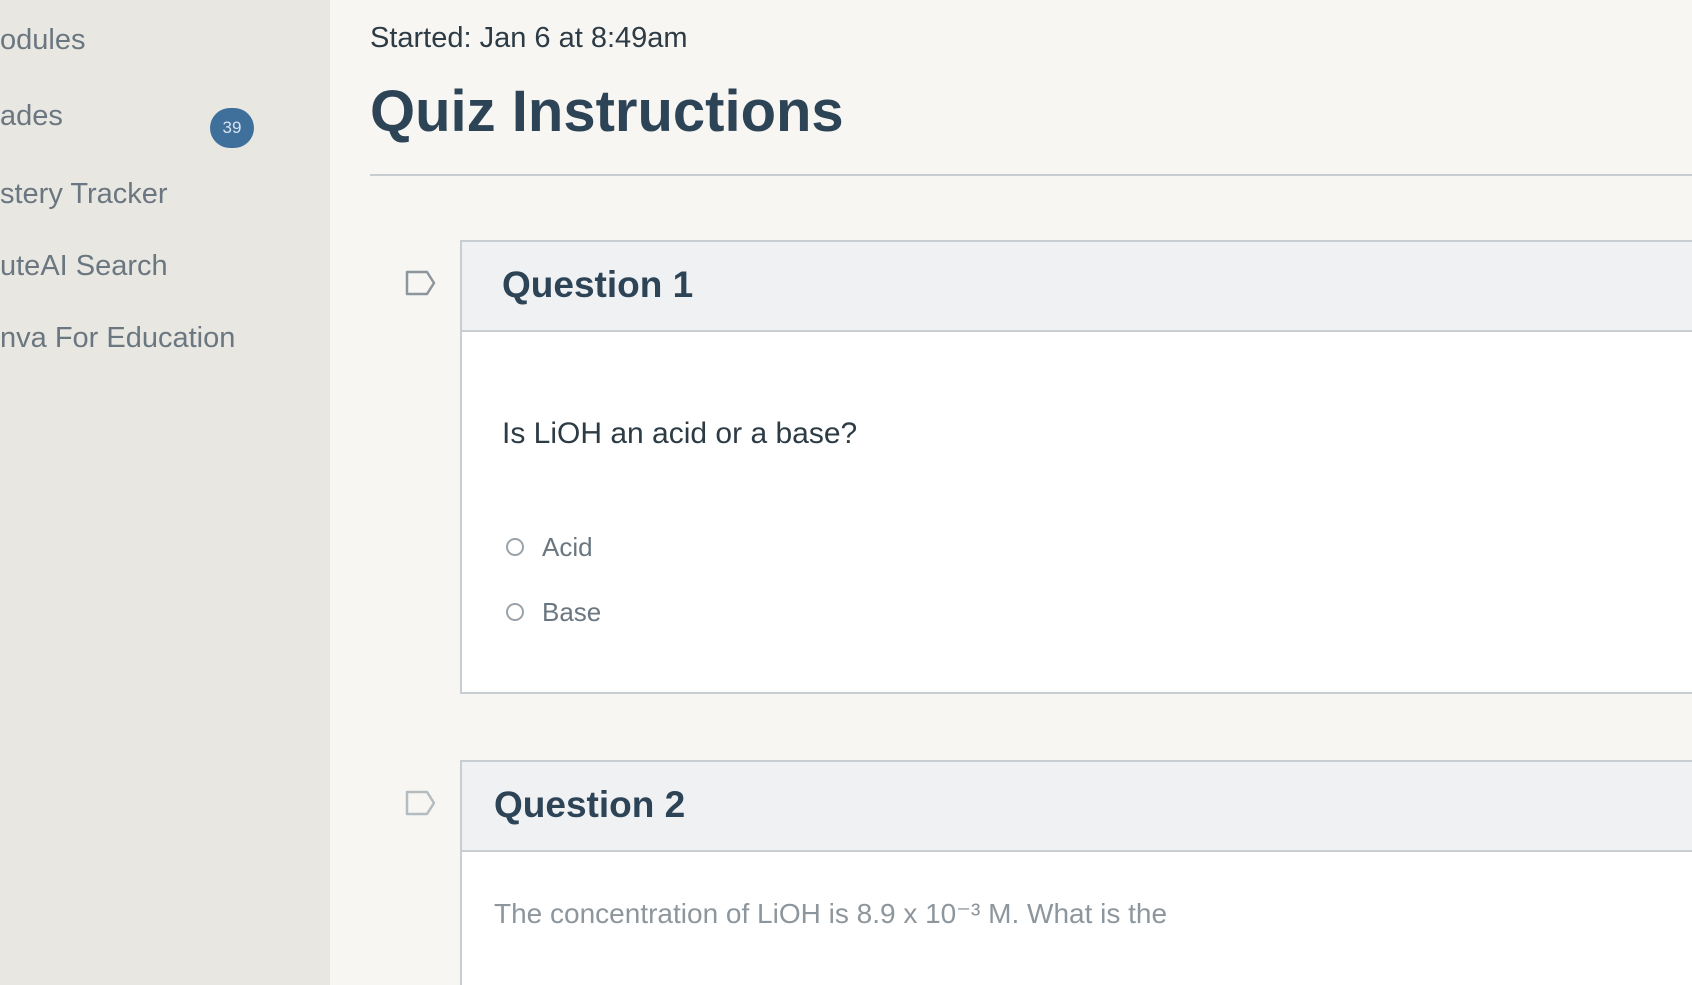 This screenshot has width=1692, height=985. I want to click on nav-item-label: ades, so click(31, 116).